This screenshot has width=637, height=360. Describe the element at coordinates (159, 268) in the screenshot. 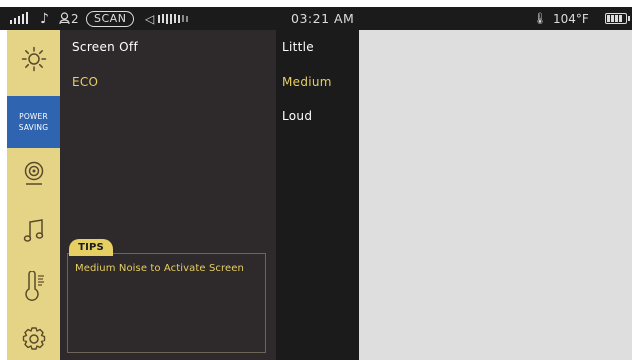

I see `tips-text: Medium Noise to Activate Screen` at that location.